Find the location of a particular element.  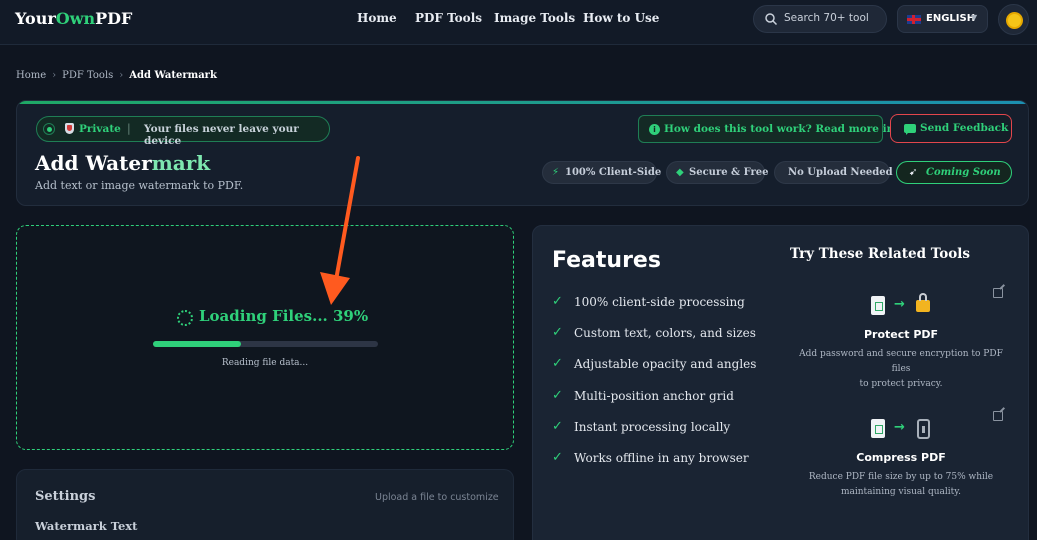

sun-icon is located at coordinates (1014, 20).